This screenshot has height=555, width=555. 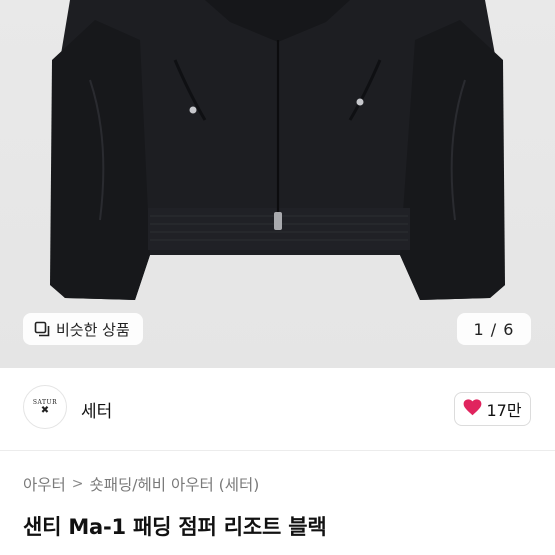 I want to click on divider, so click(x=277, y=450).